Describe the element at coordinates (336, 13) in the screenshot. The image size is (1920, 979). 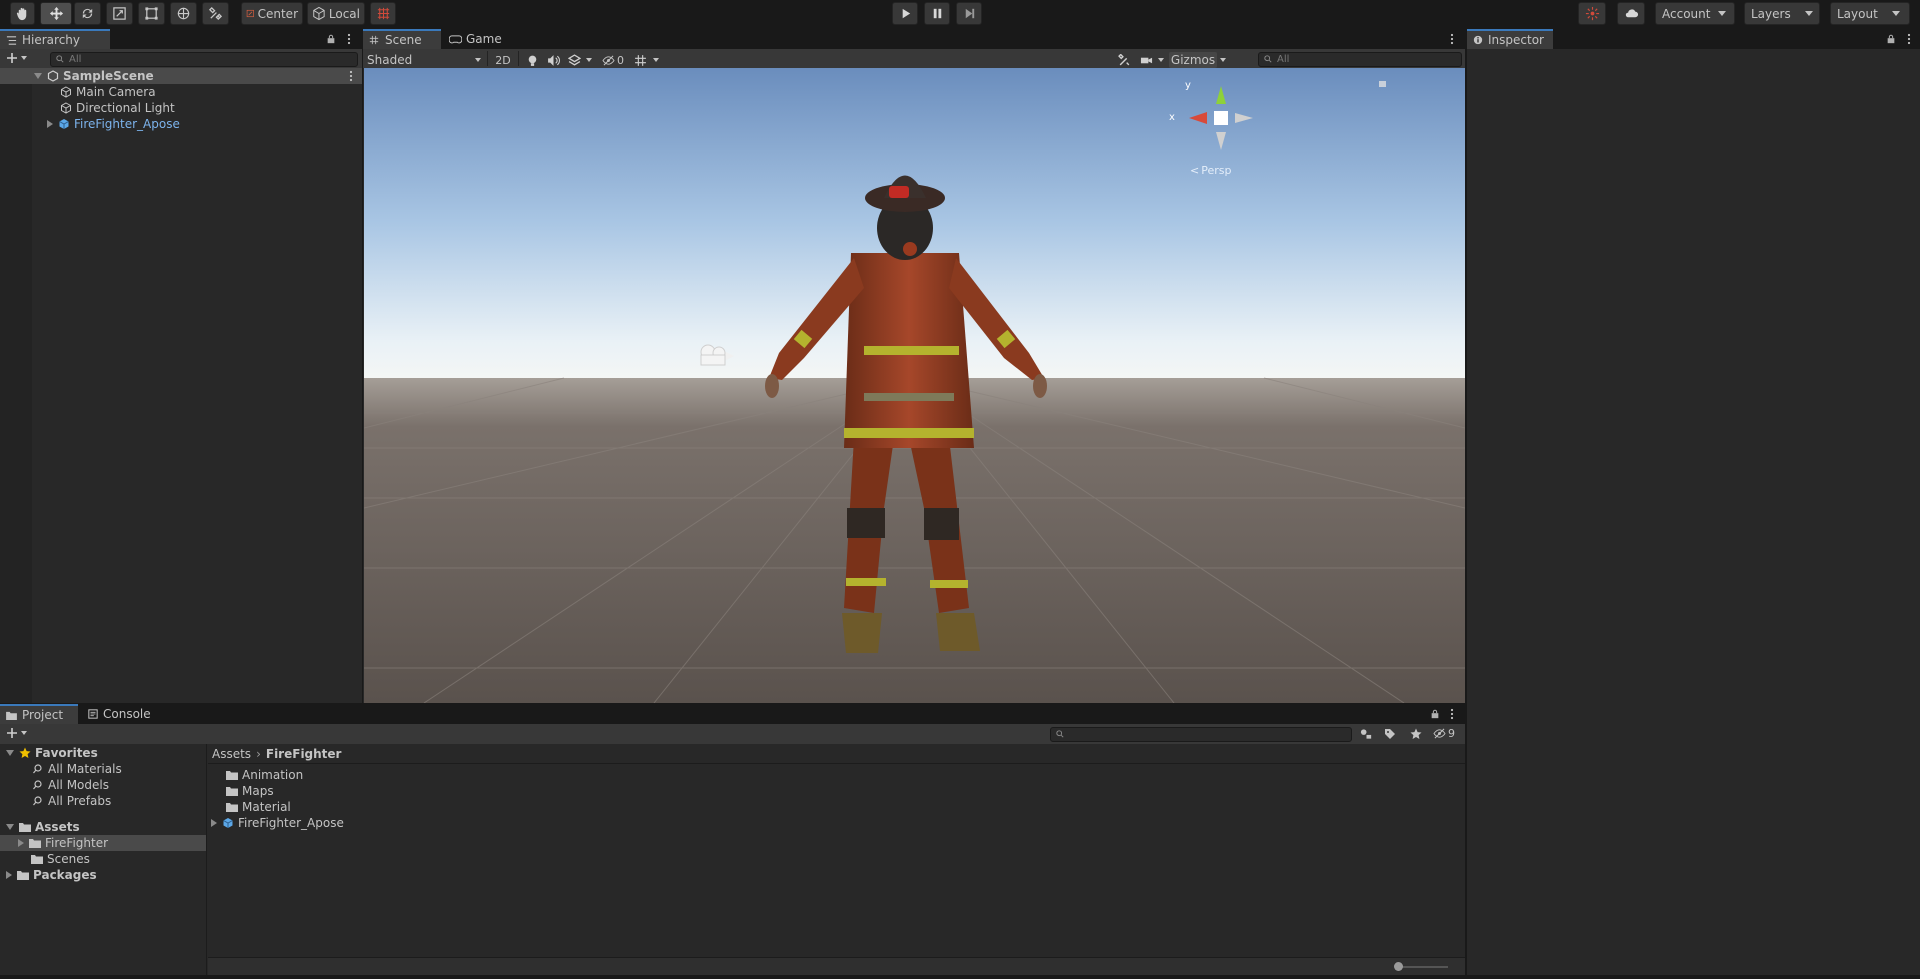
I see `pivot-space-toggle: Local` at that location.